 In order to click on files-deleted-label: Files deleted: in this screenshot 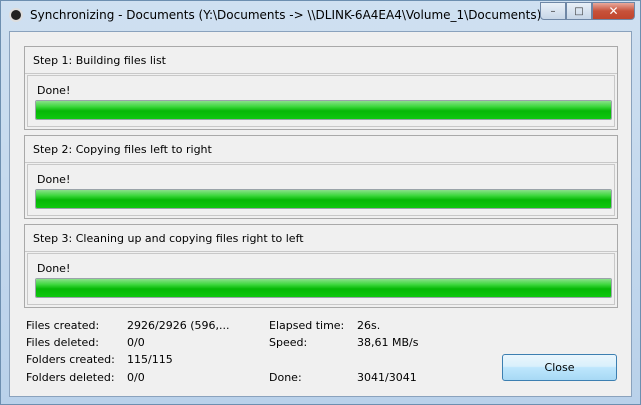, I will do `click(62, 342)`.